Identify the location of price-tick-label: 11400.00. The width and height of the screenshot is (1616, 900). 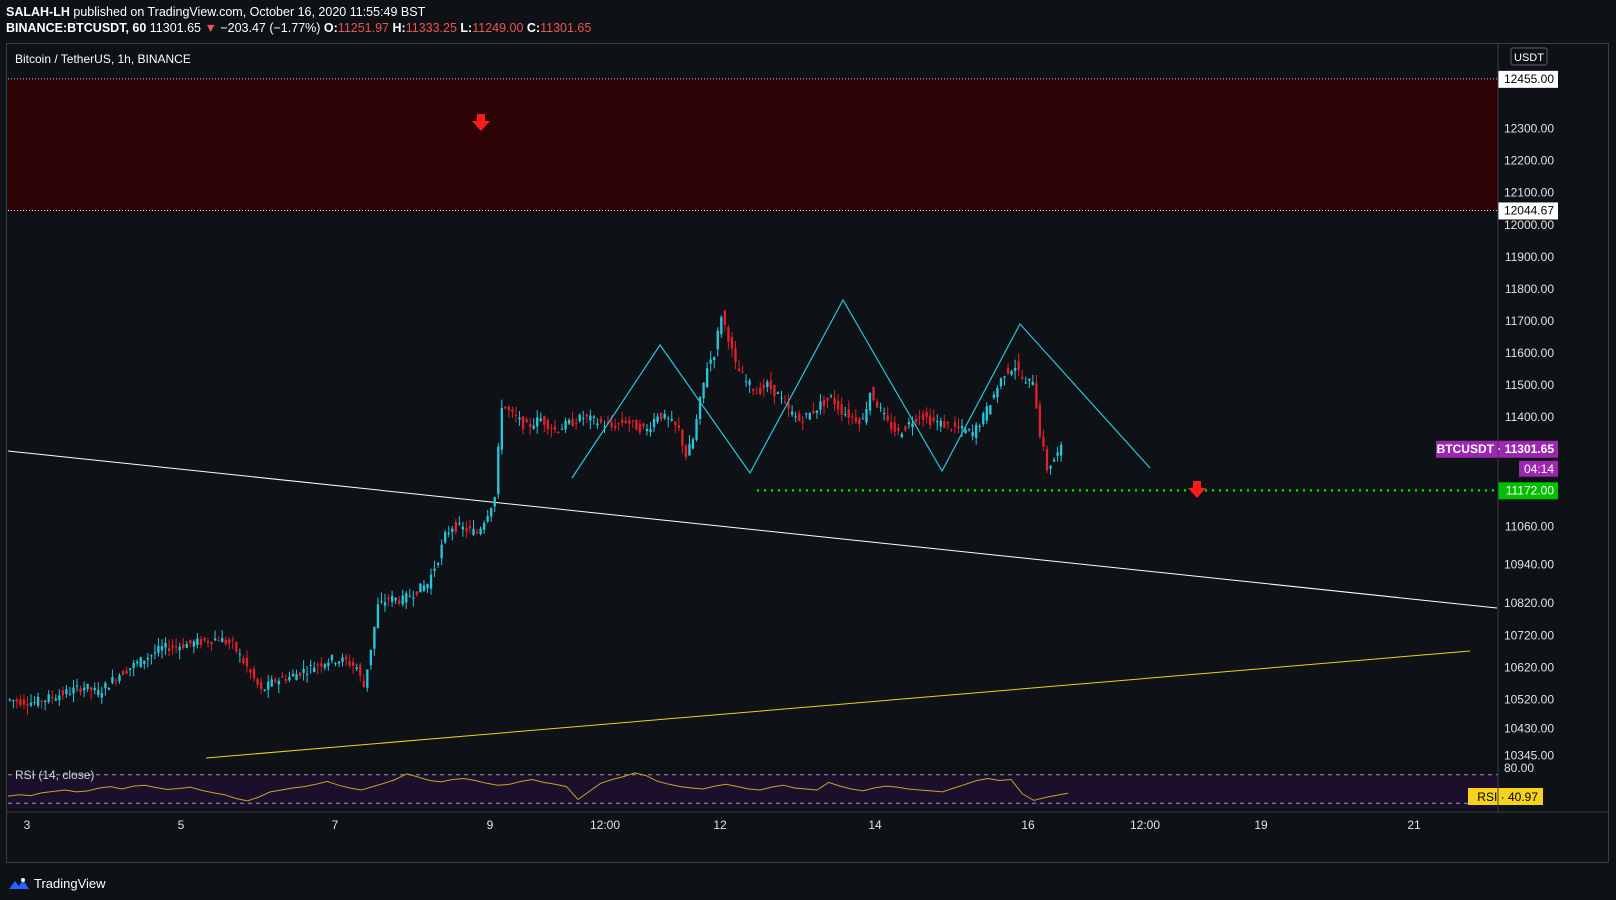
(1529, 417).